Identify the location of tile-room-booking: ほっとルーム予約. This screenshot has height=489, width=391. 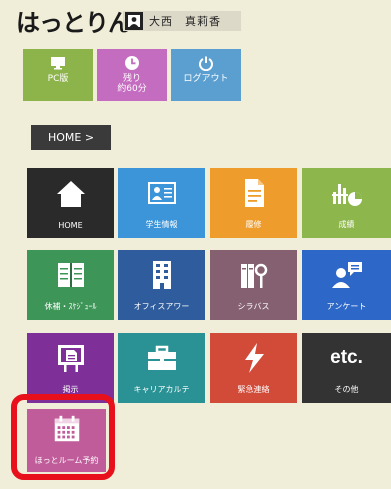
(66, 440).